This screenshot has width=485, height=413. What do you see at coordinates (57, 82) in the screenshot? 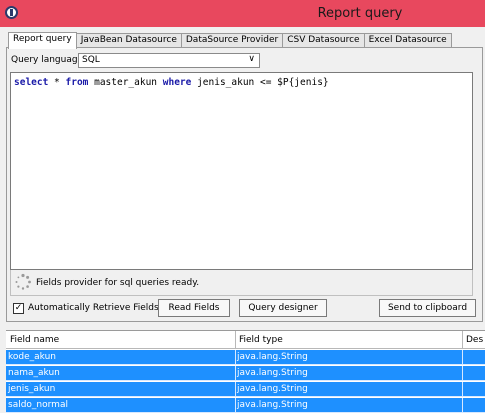
I see `query-part: *` at bounding box center [57, 82].